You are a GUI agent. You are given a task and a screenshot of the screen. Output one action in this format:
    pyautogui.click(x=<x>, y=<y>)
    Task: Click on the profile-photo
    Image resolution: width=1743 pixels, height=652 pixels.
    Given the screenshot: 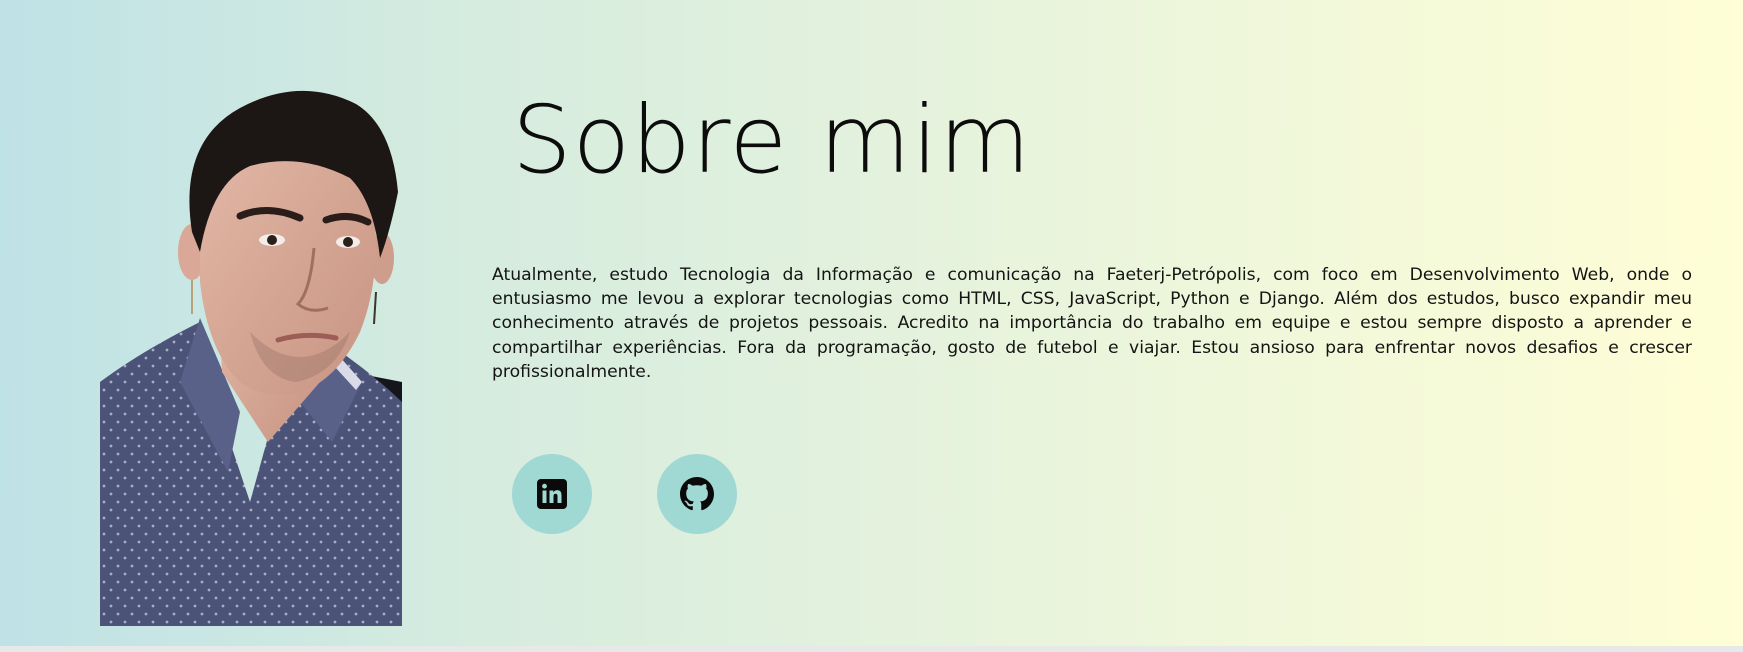 What is the action you would take?
    pyautogui.click(x=251, y=354)
    